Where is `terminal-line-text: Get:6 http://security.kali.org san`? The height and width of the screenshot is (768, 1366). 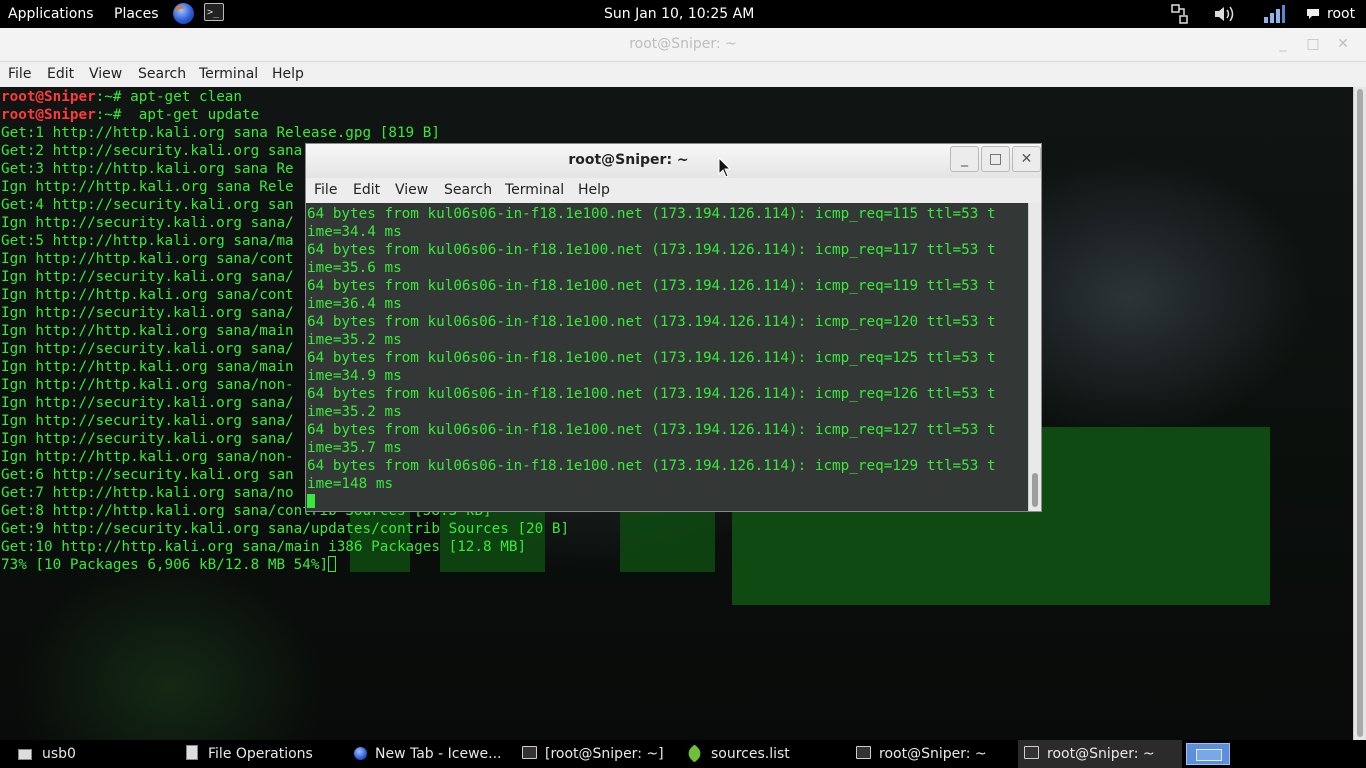
terminal-line-text: Get:6 http://security.kali.org san is located at coordinates (147, 475).